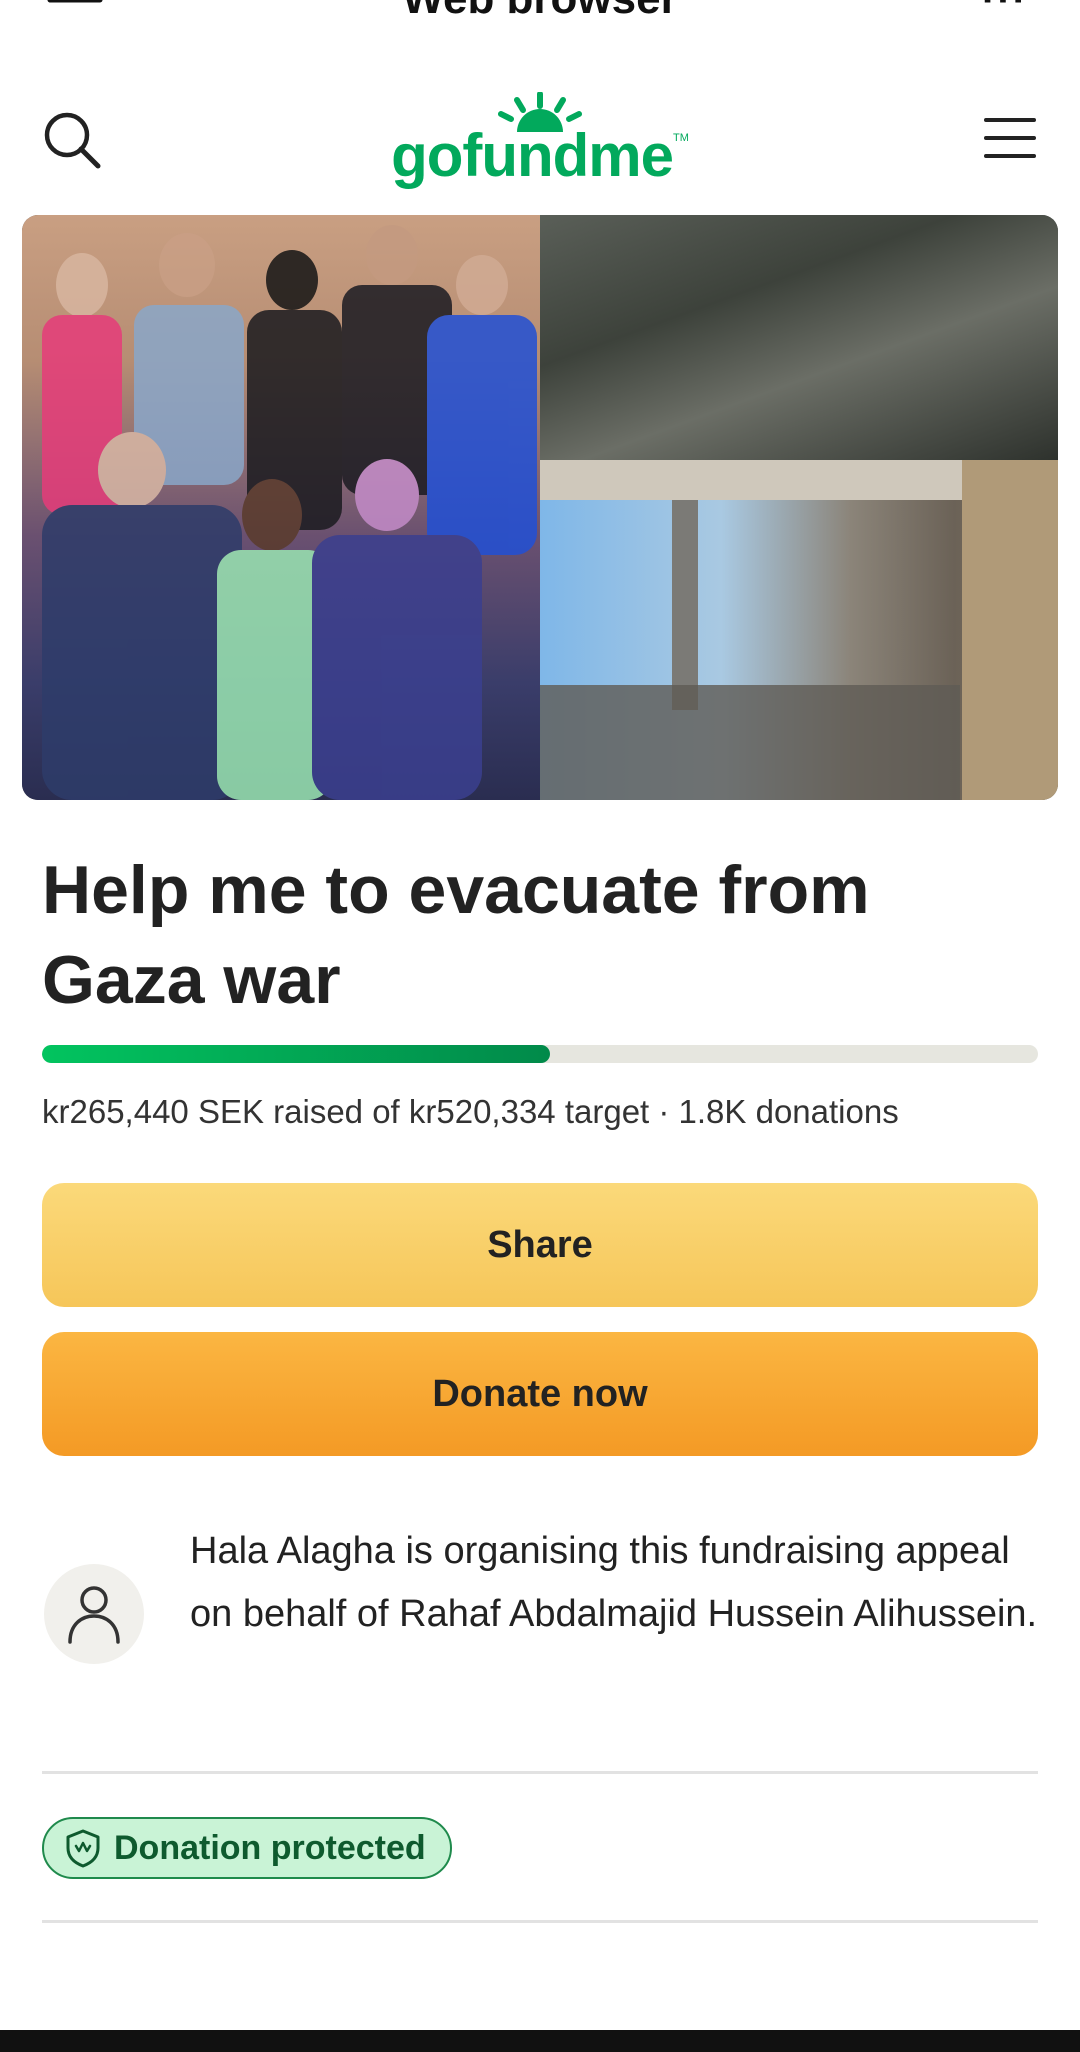 The width and height of the screenshot is (1080, 2052). Describe the element at coordinates (540, 1394) in the screenshot. I see `donate-now-button: Donate now` at that location.